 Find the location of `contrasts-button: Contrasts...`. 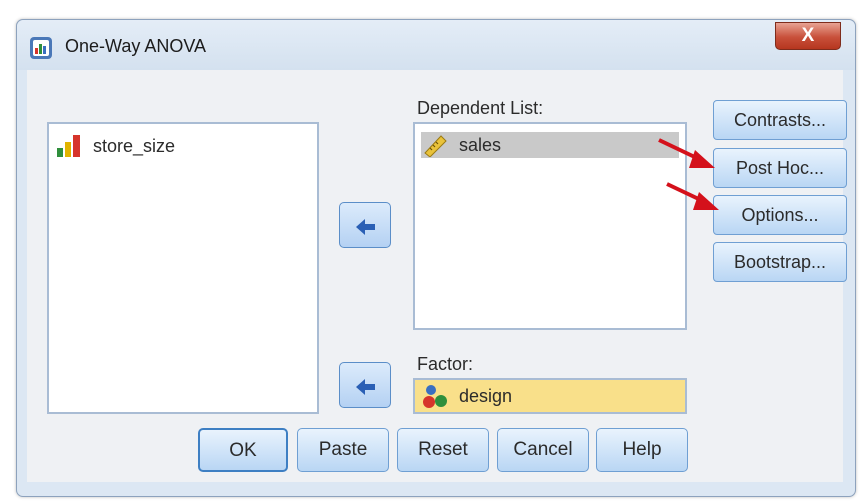

contrasts-button: Contrasts... is located at coordinates (780, 120).